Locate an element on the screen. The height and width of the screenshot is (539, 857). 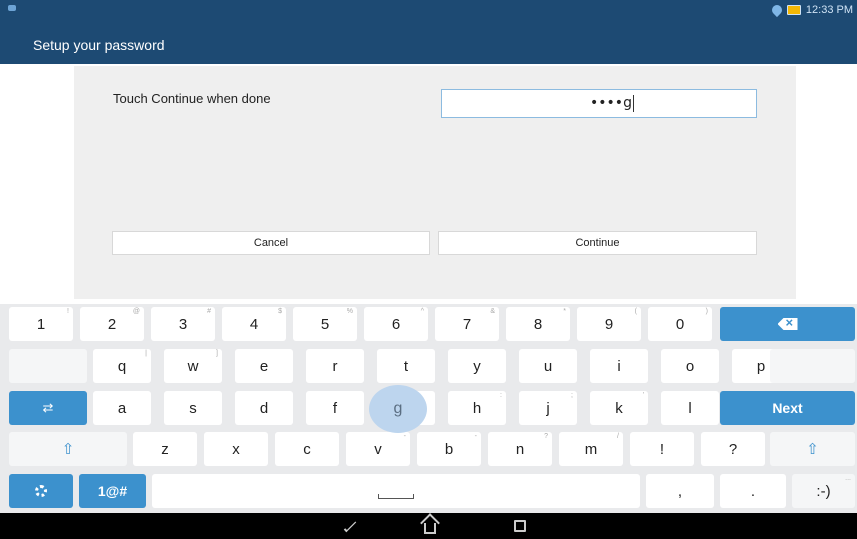
gear-icon is located at coordinates (41, 491).